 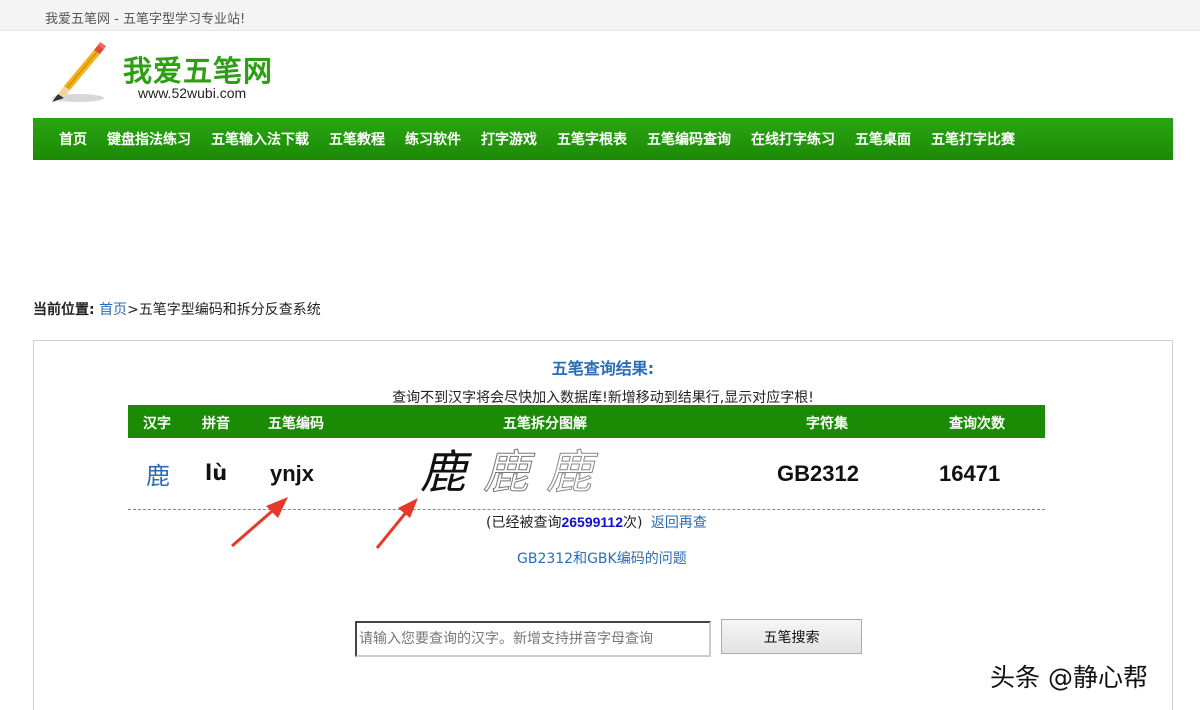 I want to click on result-notice: 查询不到汉字将会尽快加入数据库!新增移动到结果行,显示对应字根!, so click(x=603, y=398).